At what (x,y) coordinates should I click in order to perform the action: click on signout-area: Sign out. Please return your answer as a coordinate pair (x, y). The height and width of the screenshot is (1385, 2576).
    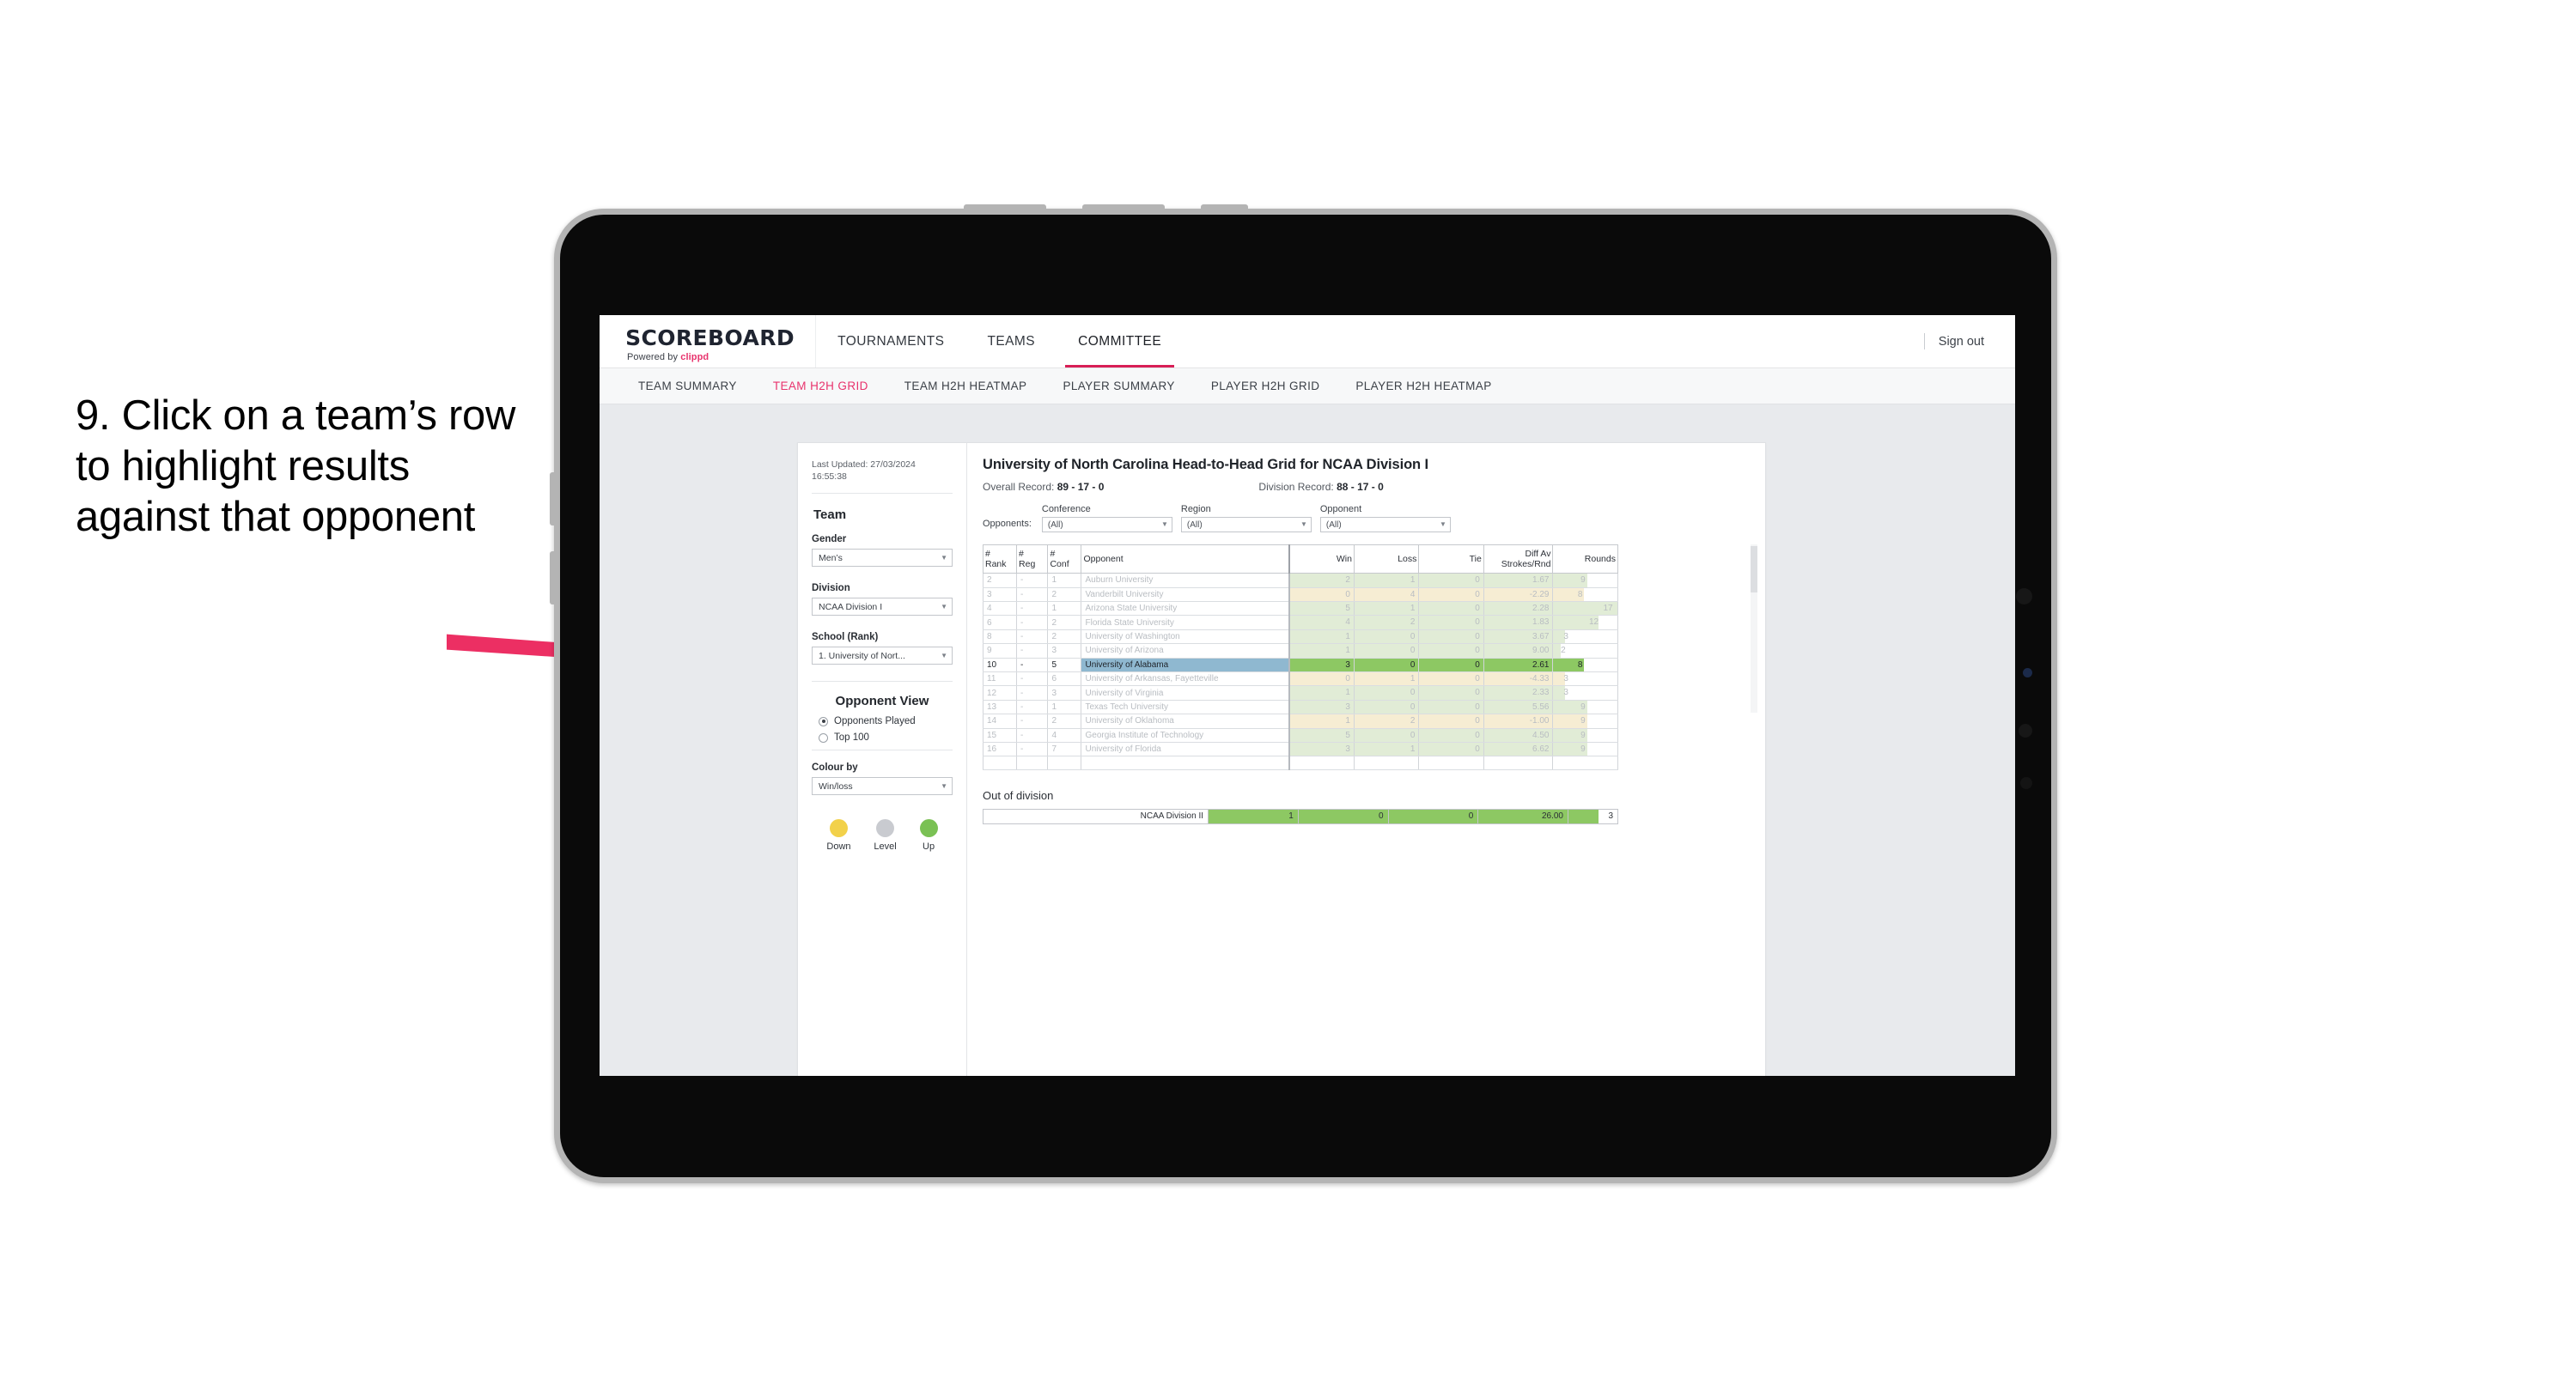
    Looking at the image, I should click on (1969, 341).